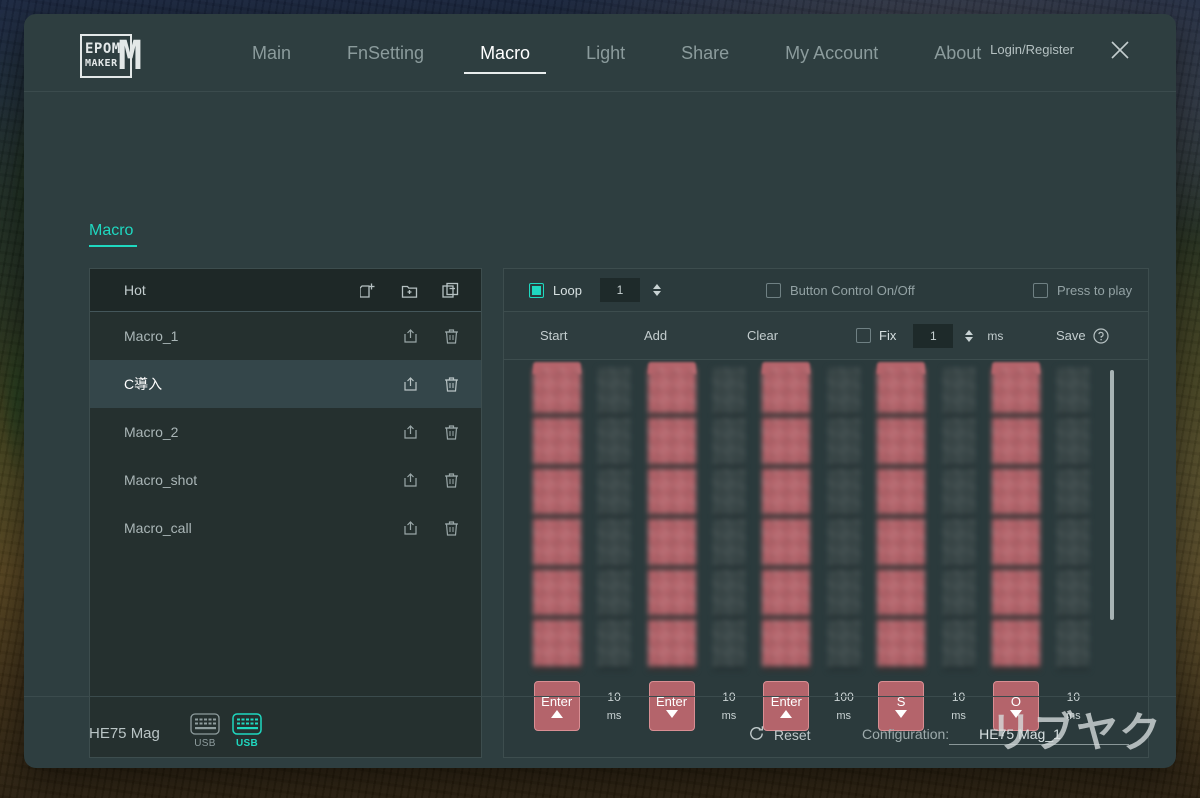 The height and width of the screenshot is (798, 1200). I want to click on macro-item-label: C導入, so click(143, 384).